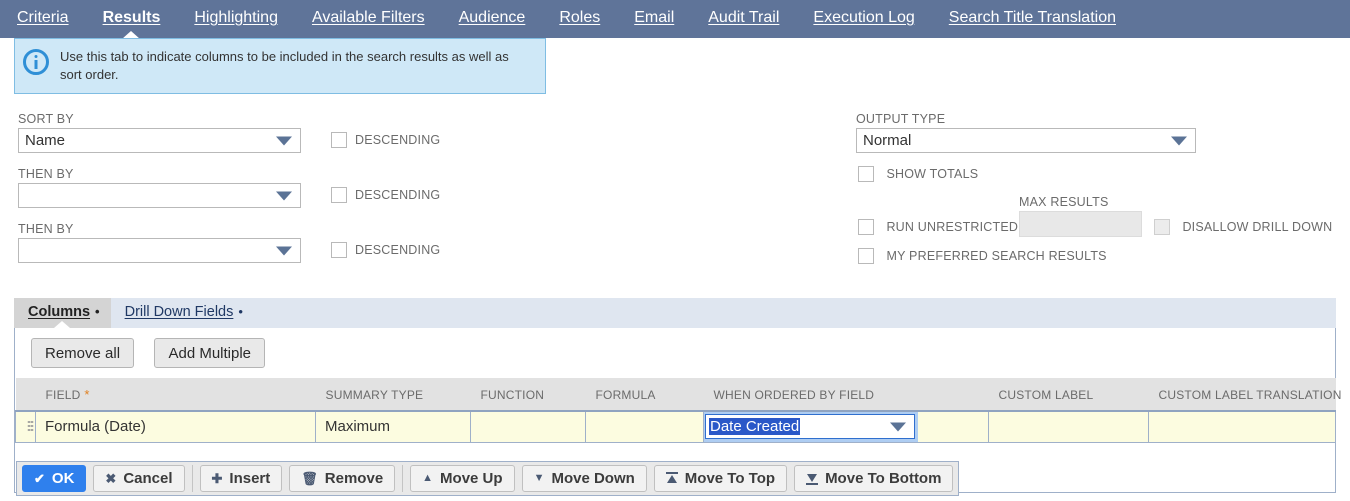 Image resolution: width=1350 pixels, height=501 pixels. I want to click on button-label: Remove, so click(354, 478).